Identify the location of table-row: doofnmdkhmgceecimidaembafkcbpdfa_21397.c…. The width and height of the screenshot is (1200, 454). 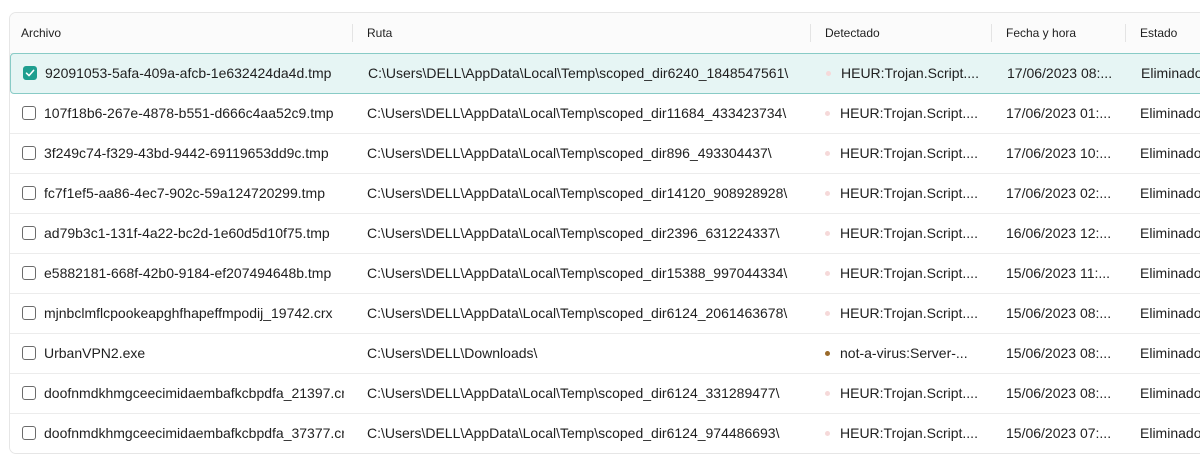
(605, 394).